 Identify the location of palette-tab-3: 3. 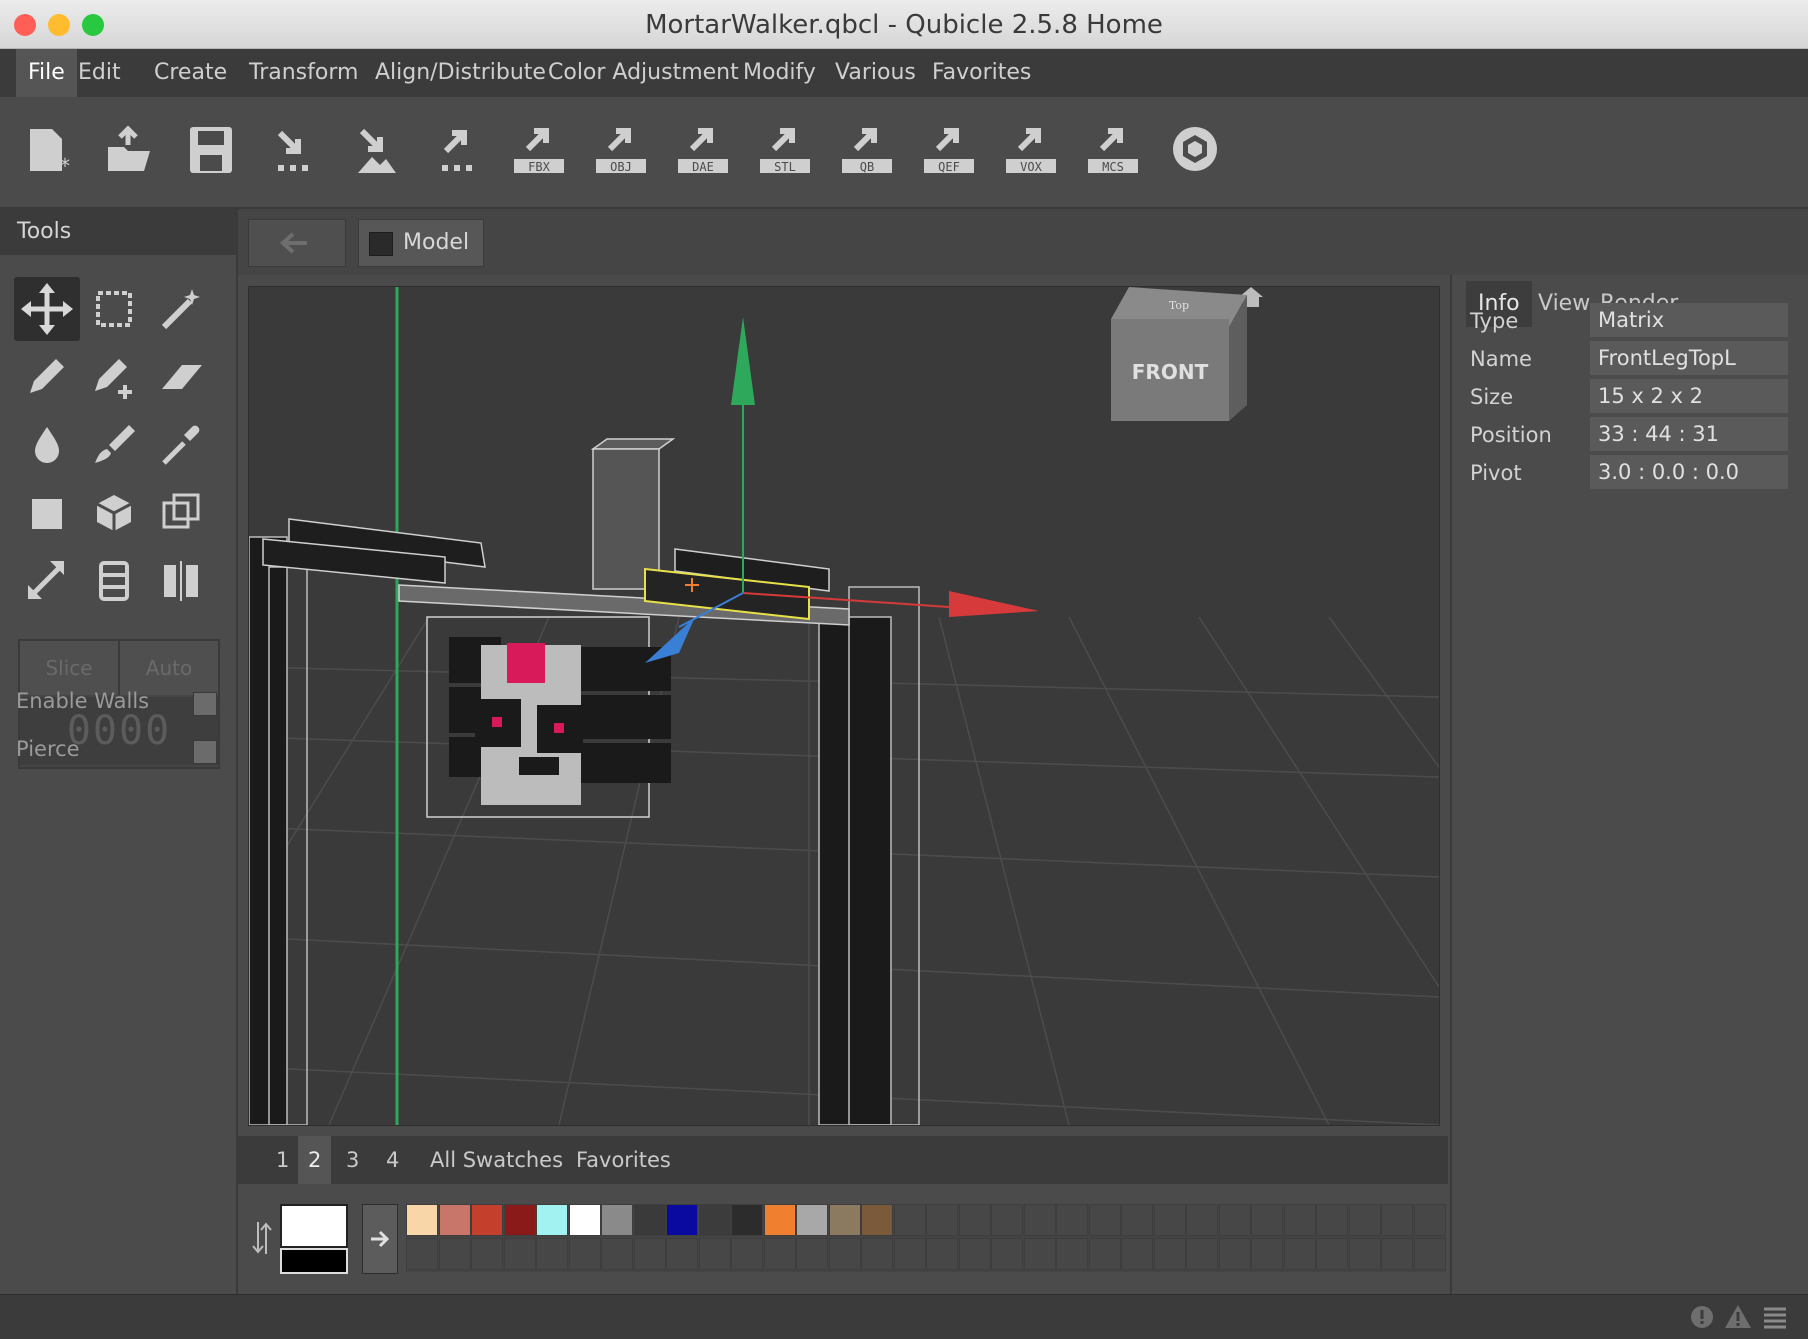
(352, 1160).